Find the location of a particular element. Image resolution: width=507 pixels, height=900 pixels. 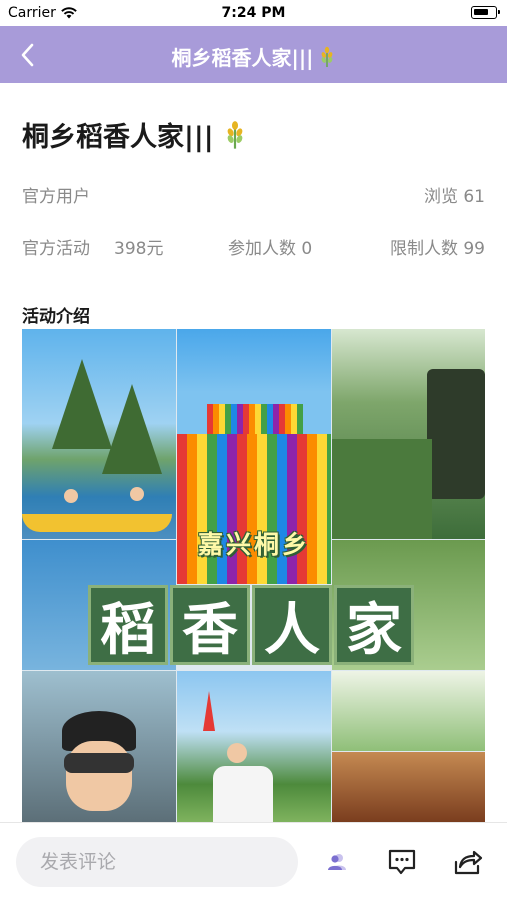

comment-input is located at coordinates (157, 862).